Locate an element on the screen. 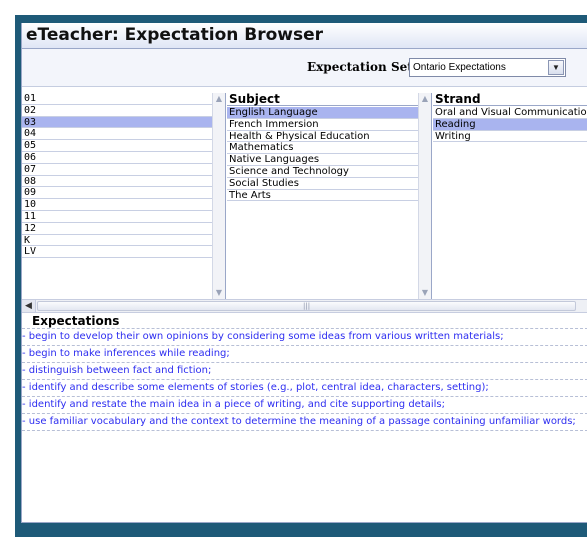 The image size is (587, 537). list-item: 07 is located at coordinates (123, 170).